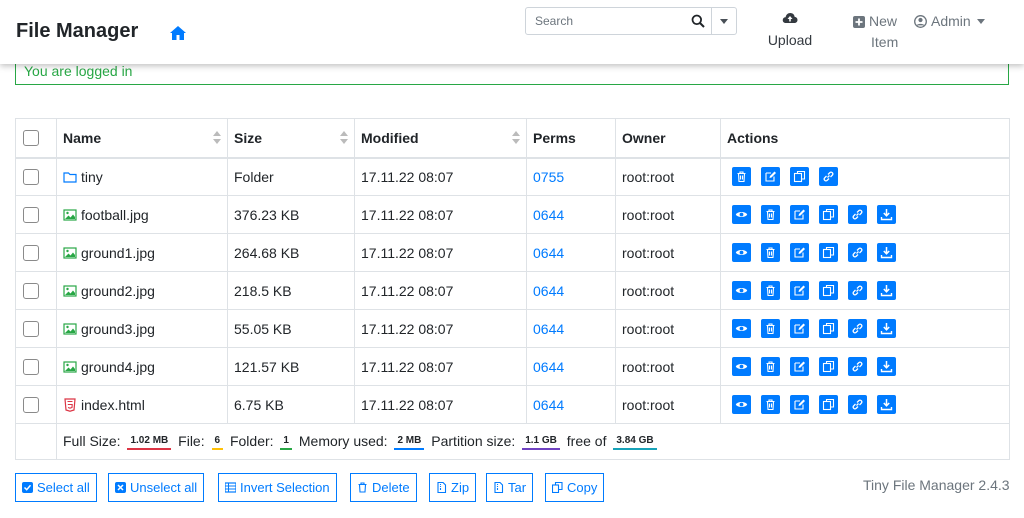 This screenshot has height=518, width=1024. I want to click on download-icon, so click(886, 405).